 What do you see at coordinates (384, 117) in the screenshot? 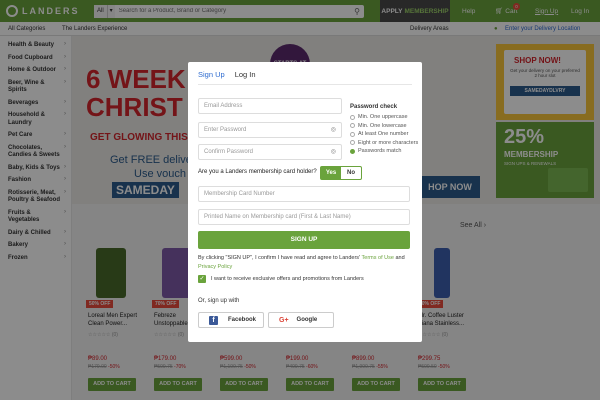
I see `password-rule: Min. One uppercase` at bounding box center [384, 117].